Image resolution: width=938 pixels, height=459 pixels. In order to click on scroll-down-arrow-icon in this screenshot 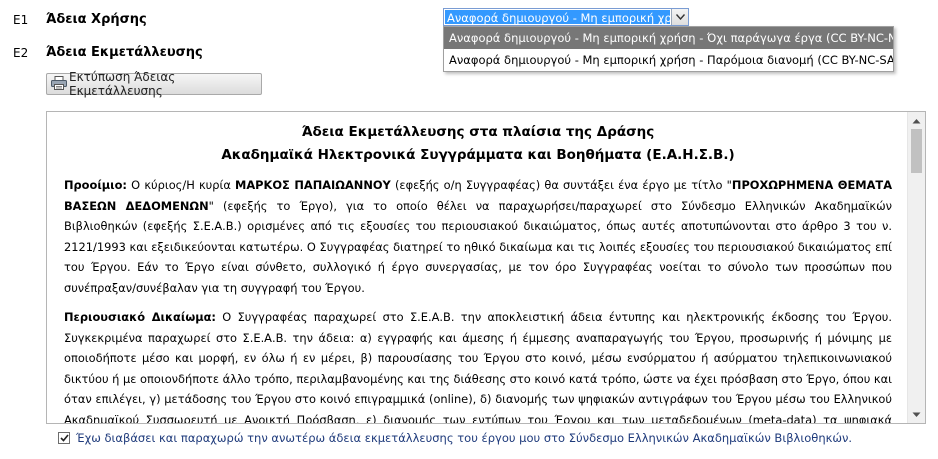, I will do `click(916, 414)`.